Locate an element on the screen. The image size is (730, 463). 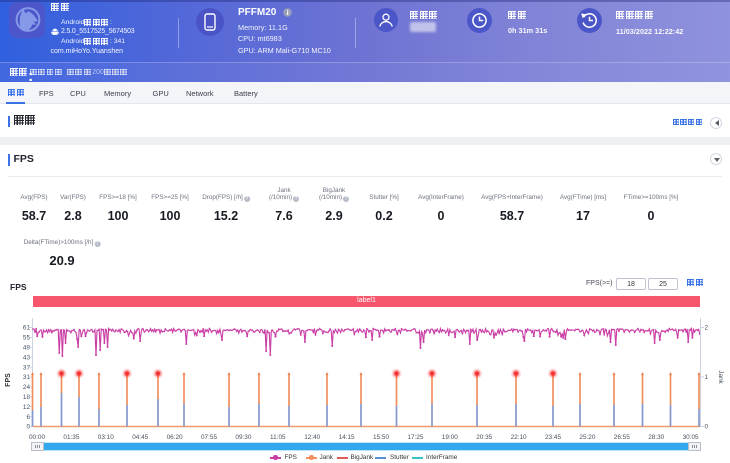
svg-text: 61 is located at coordinates (27, 328).